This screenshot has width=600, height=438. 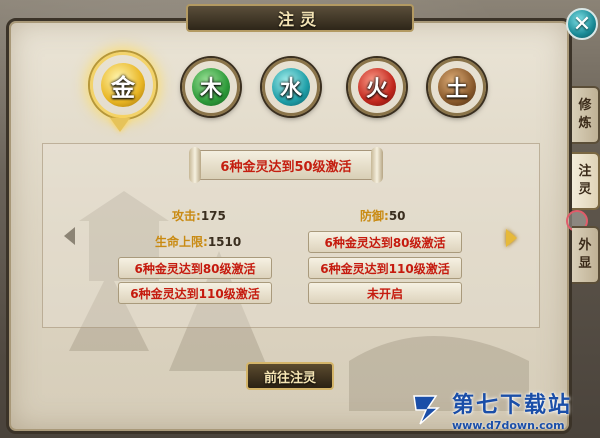 I want to click on go-inject-label: 前往注灵, so click(x=289, y=378).